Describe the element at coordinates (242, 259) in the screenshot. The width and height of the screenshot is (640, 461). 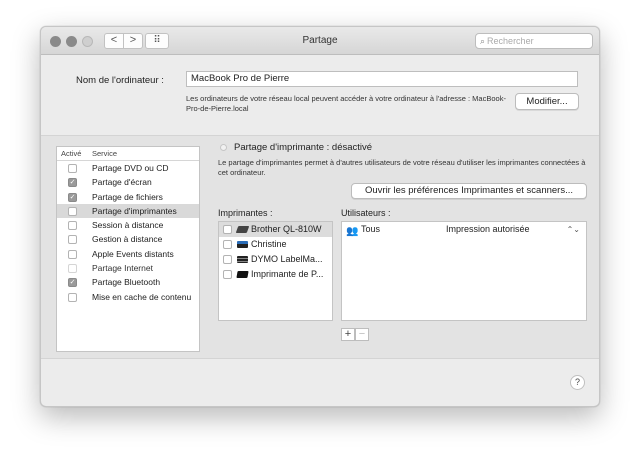
I see `label-maker-icon` at that location.